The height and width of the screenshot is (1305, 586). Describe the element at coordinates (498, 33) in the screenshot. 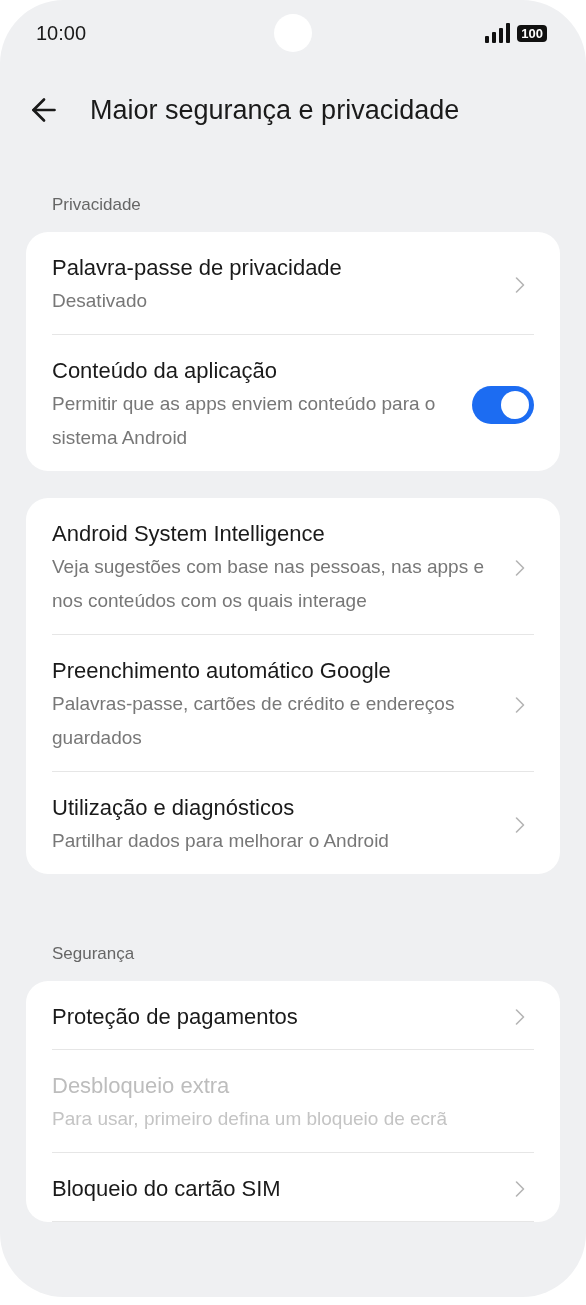

I see `signal-icon` at that location.